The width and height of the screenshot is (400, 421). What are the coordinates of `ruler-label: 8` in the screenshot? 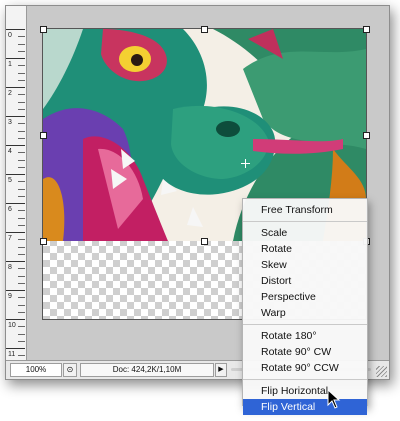 It's located at (10, 267).